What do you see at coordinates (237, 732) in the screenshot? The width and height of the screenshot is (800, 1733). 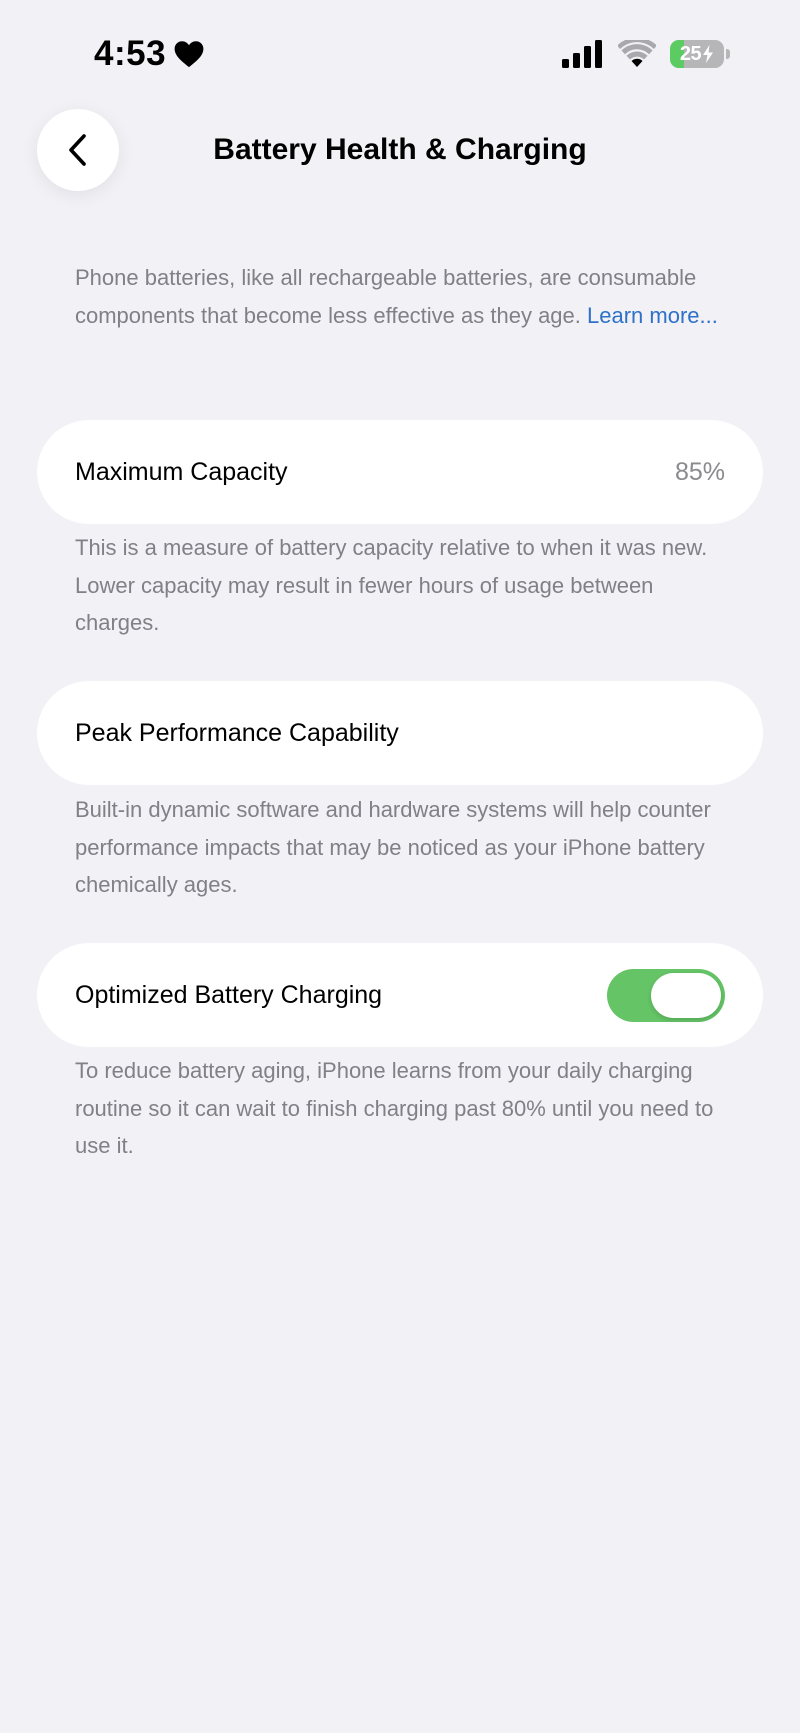 I see `peak-performance-label: Peak Performance Capability` at bounding box center [237, 732].